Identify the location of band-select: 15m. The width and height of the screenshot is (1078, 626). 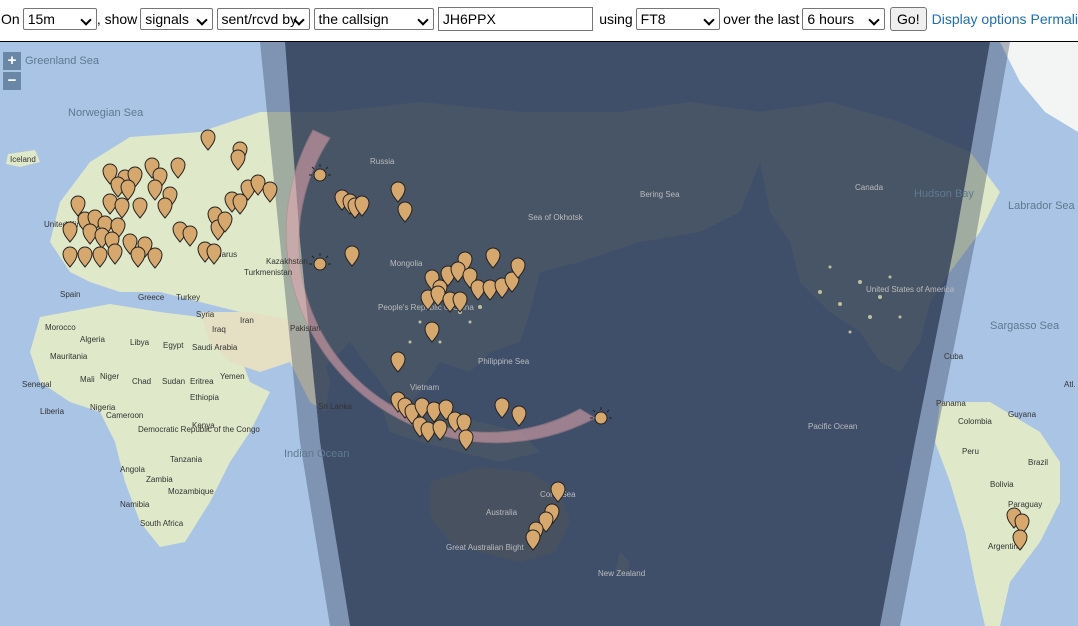
(59, 19).